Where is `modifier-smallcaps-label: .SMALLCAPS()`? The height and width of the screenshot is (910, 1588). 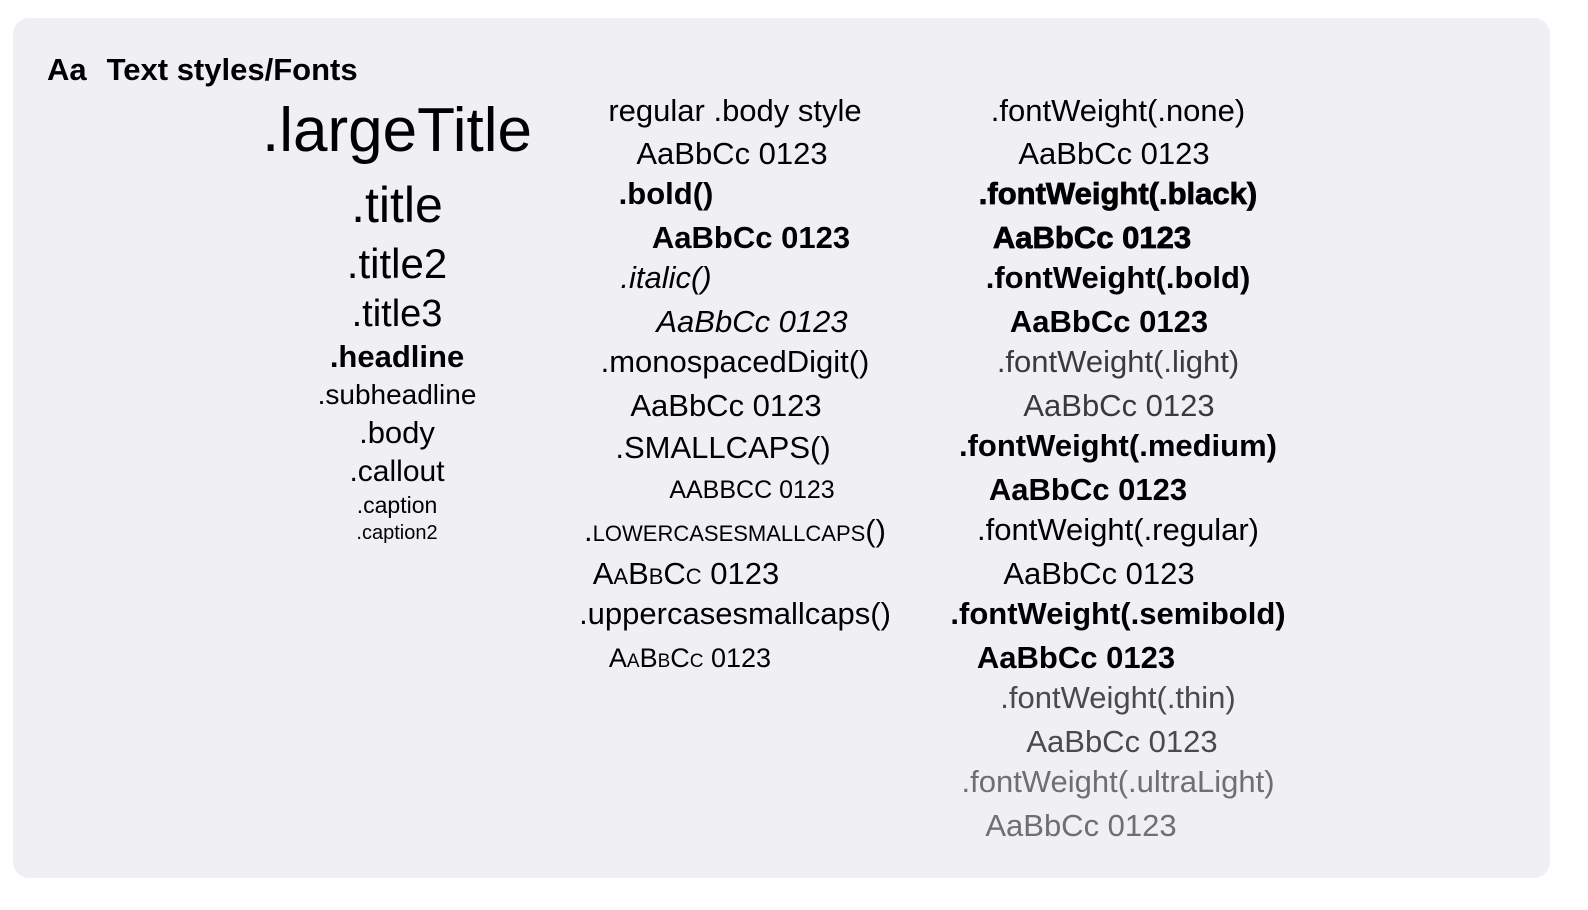 modifier-smallcaps-label: .SMALLCAPS() is located at coordinates (723, 447).